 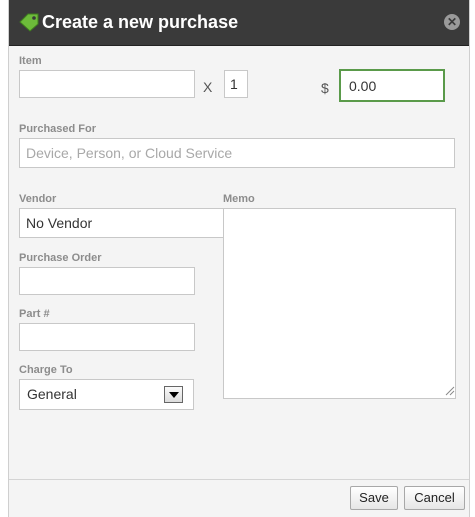 I want to click on resize-grip-icon, so click(x=449, y=390).